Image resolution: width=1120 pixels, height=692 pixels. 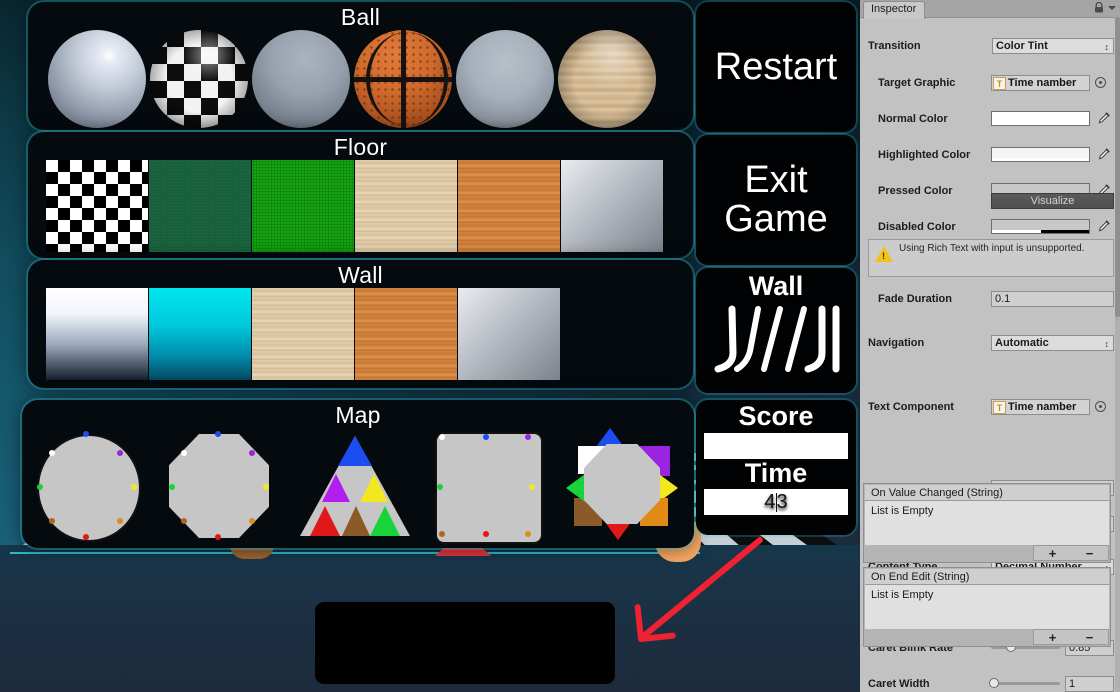 I want to click on score-label: Score, so click(x=776, y=416).